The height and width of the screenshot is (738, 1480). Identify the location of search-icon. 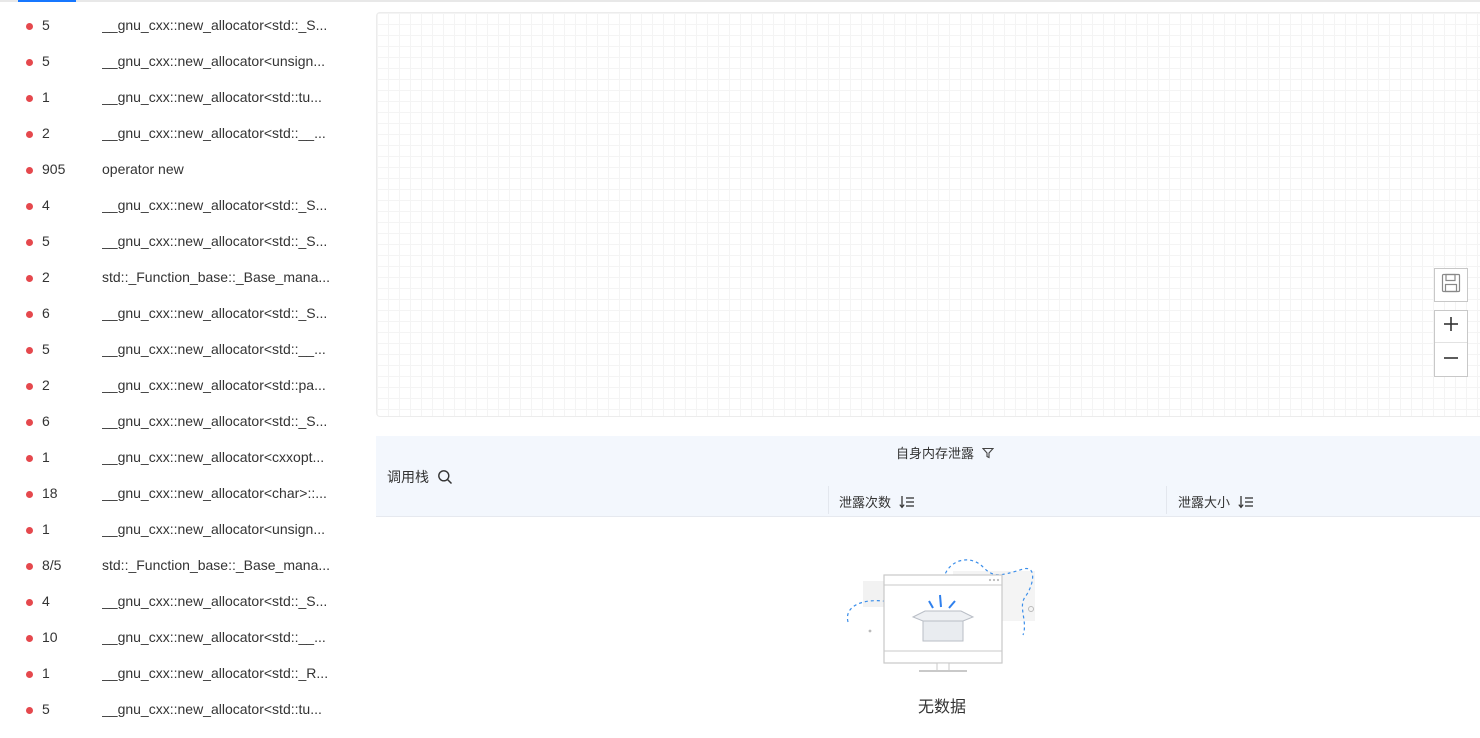
(445, 477).